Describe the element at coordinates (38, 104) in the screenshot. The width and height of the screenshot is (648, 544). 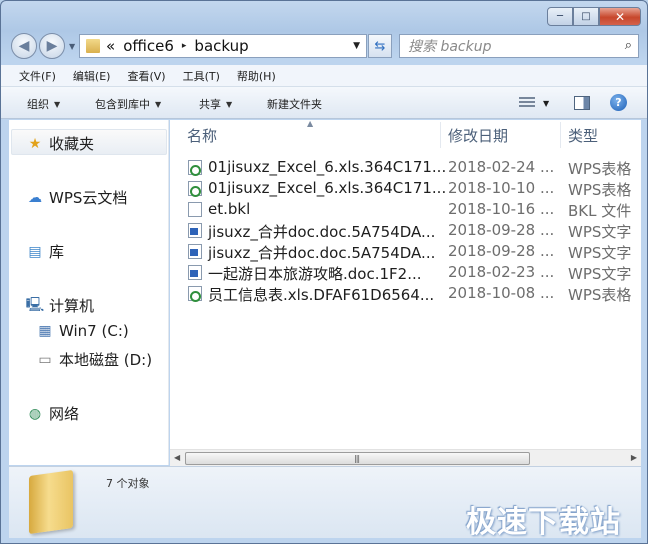
I see `organize-label: 组织` at that location.